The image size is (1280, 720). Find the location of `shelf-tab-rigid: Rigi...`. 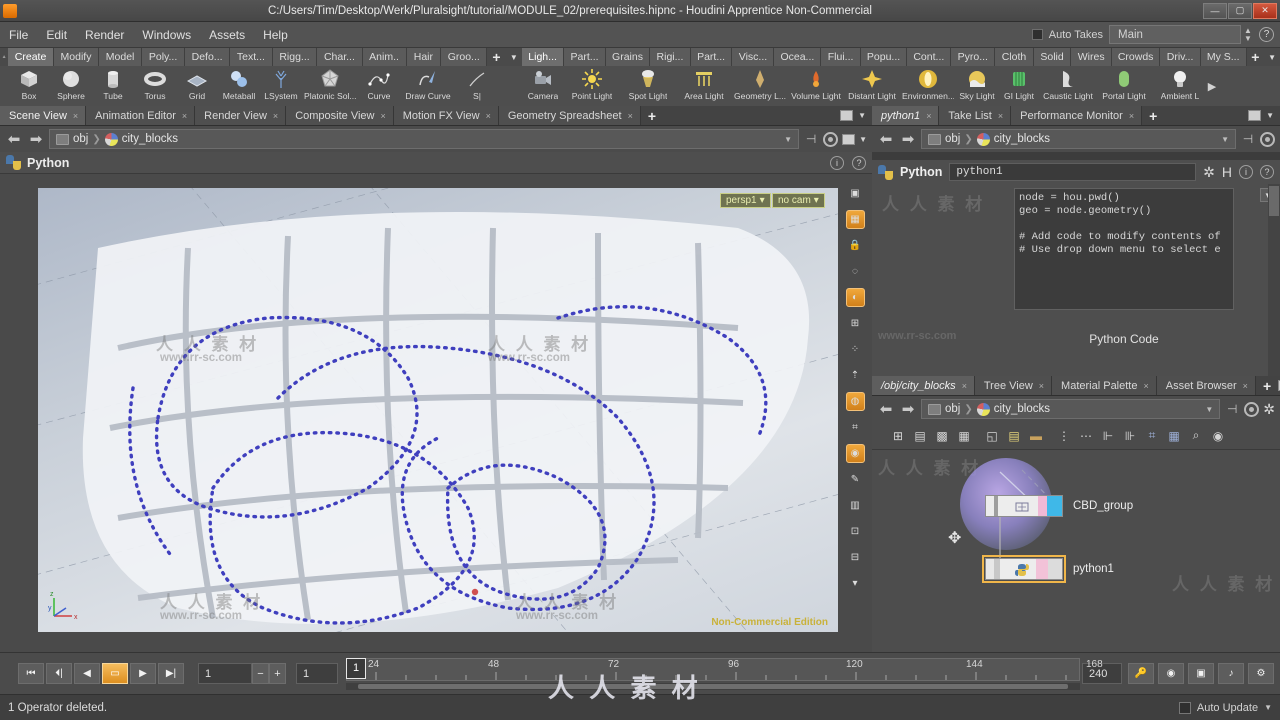

shelf-tab-rigid: Rigi... is located at coordinates (670, 57).